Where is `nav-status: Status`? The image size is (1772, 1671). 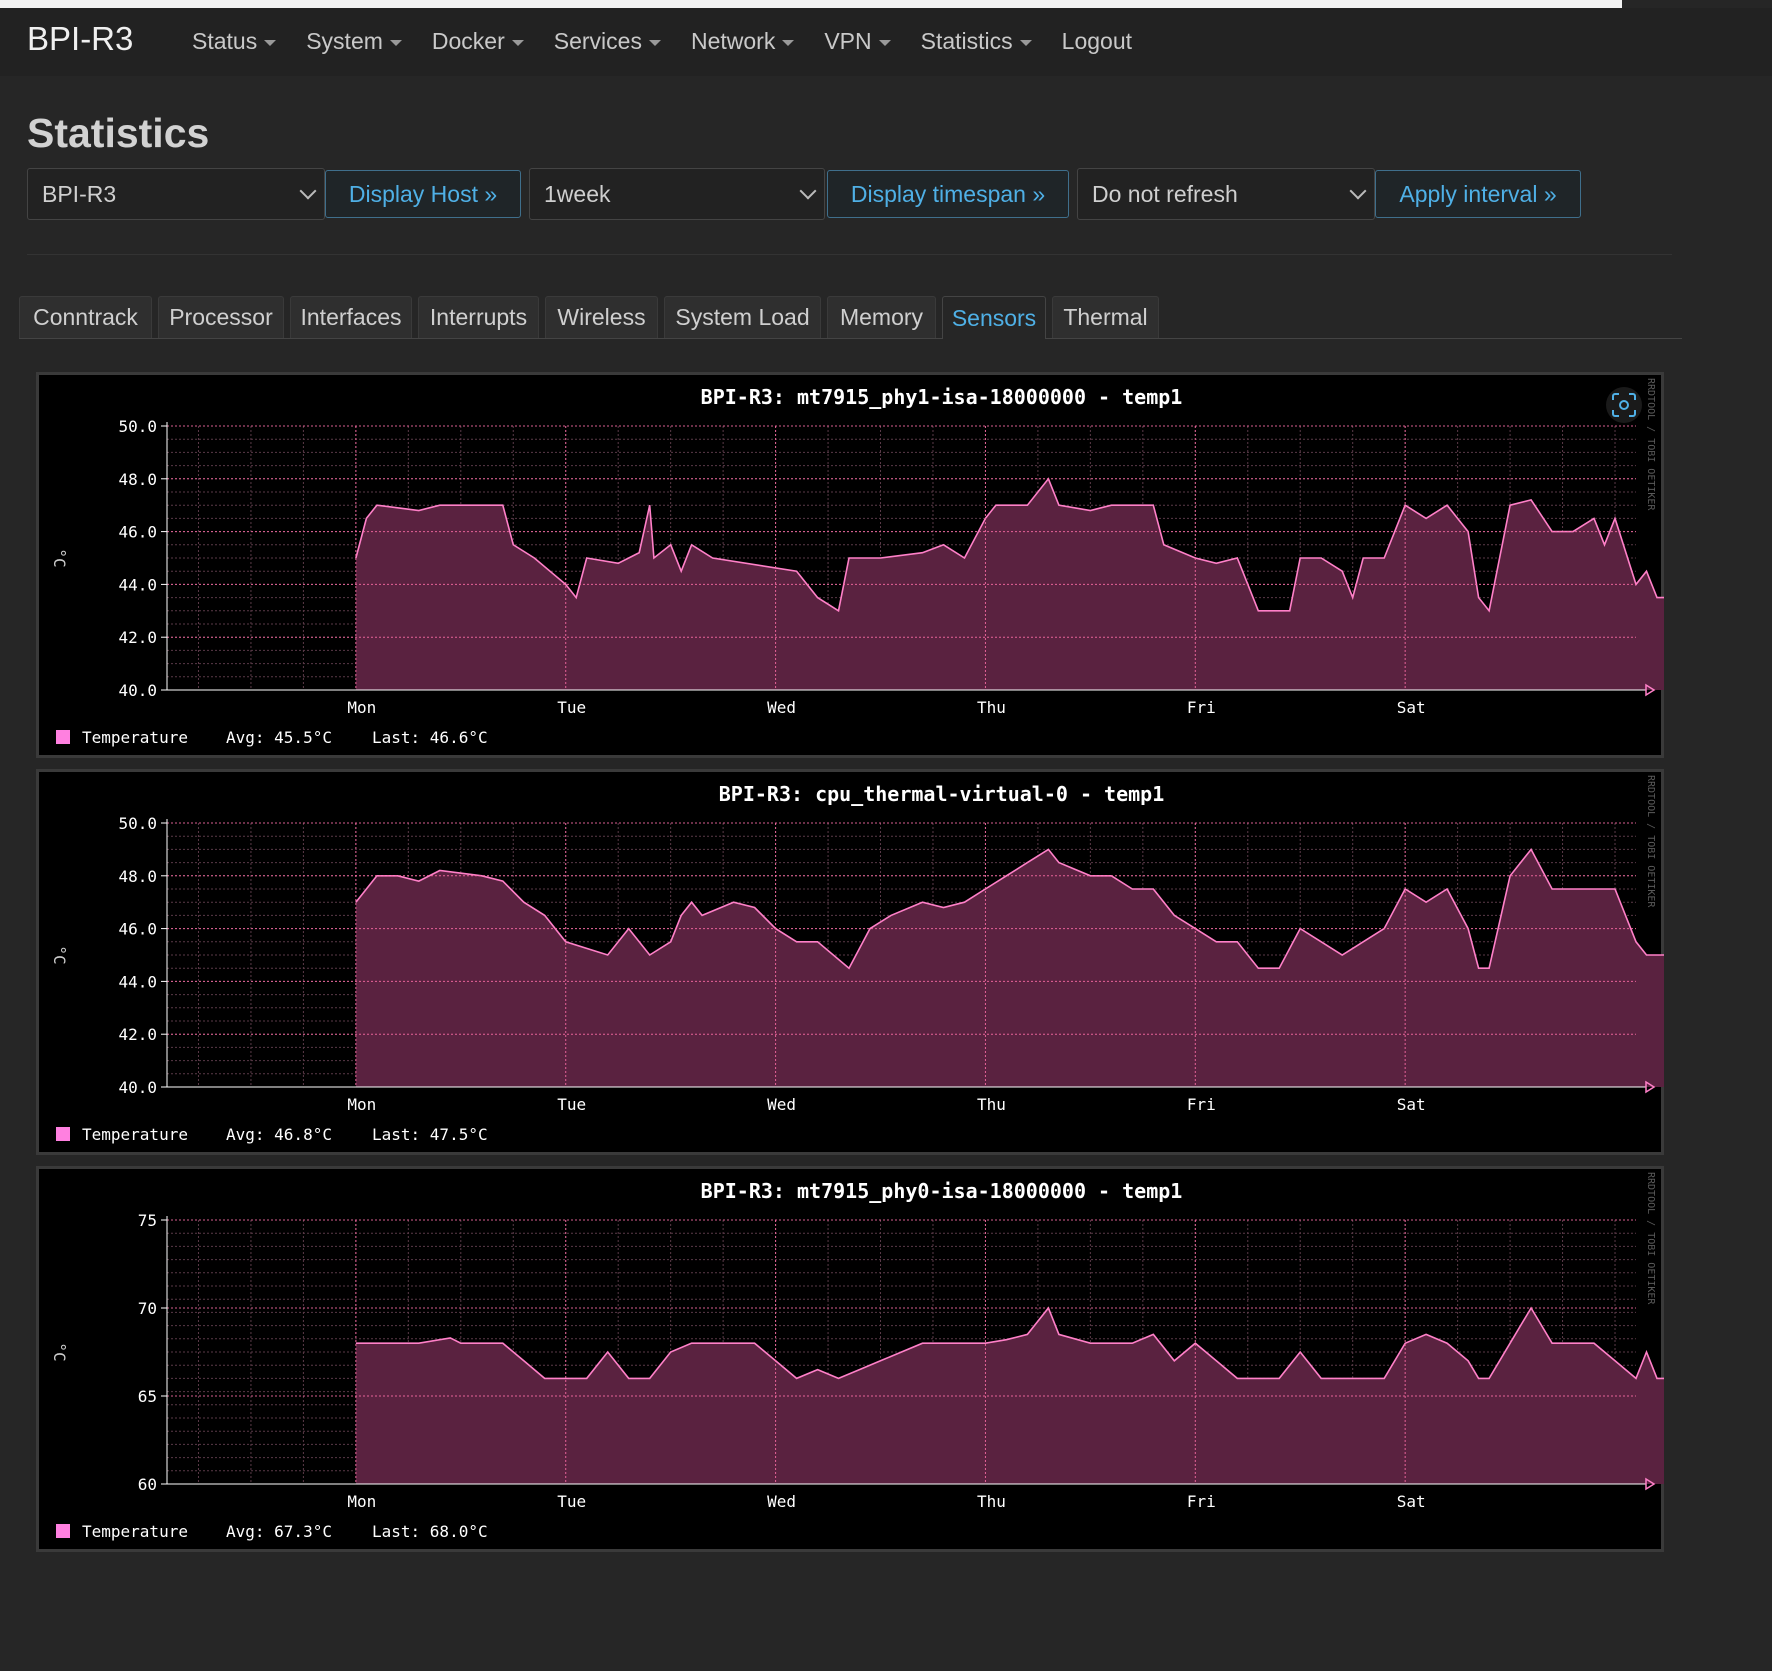
nav-status: Status is located at coordinates (234, 41).